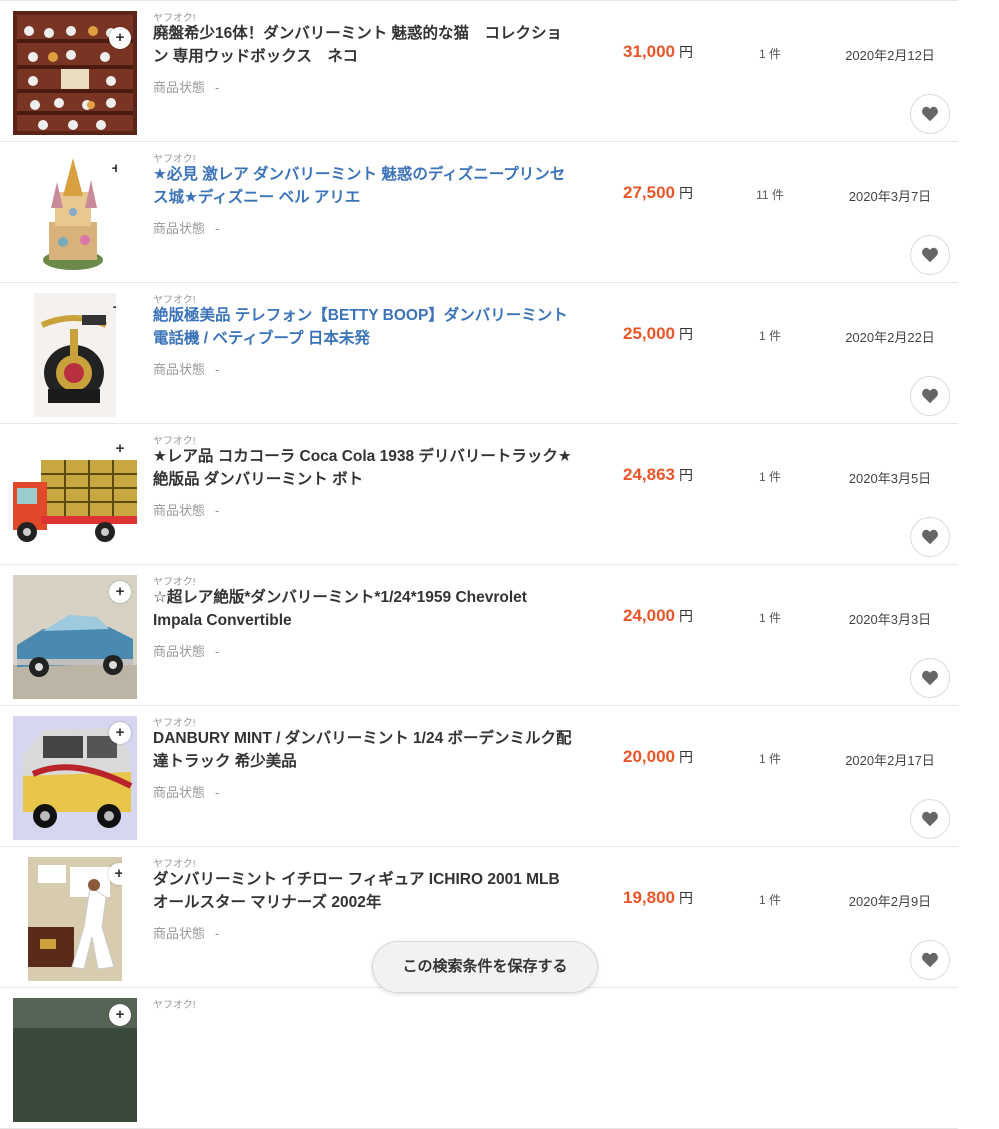 The width and height of the screenshot is (999, 1129). Describe the element at coordinates (658, 897) in the screenshot. I see `price: 19,800 円` at that location.